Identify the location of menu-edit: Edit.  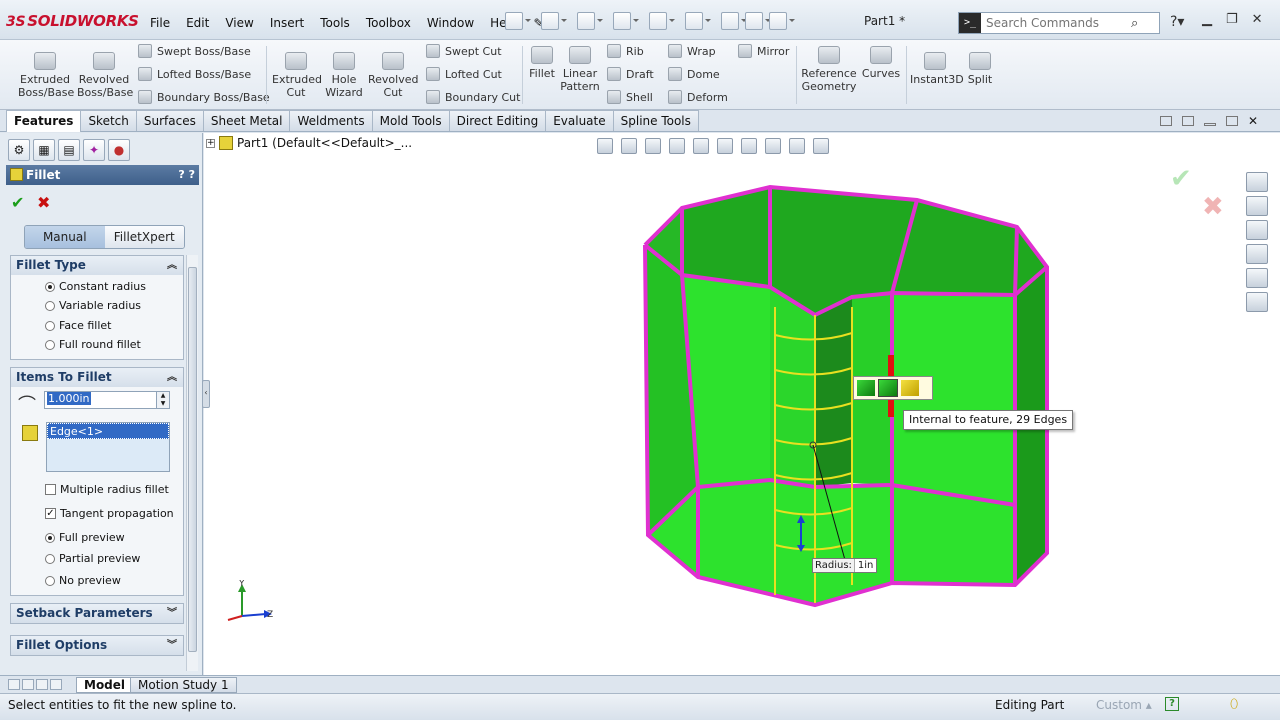
(197, 23).